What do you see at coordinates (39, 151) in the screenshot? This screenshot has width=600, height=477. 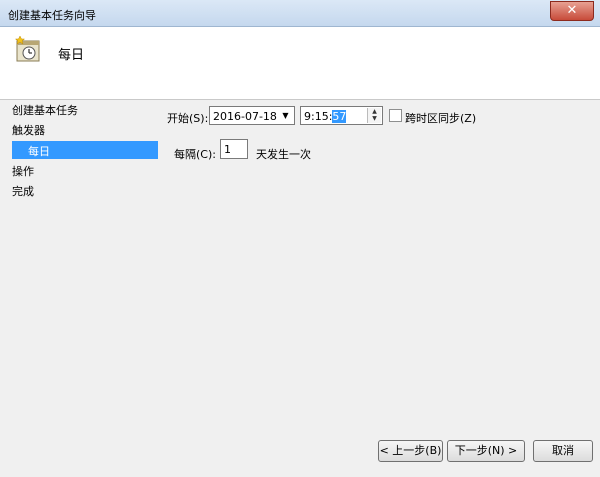 I see `nav-step-daily-label: 每日` at bounding box center [39, 151].